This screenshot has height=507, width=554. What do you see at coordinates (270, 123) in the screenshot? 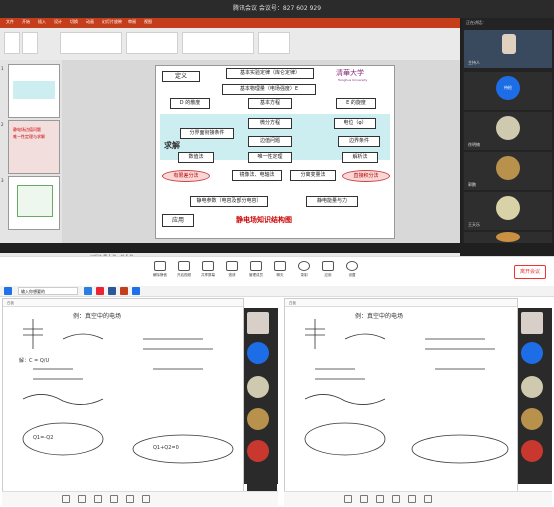
I see `differential-box: 微分方程` at bounding box center [270, 123].